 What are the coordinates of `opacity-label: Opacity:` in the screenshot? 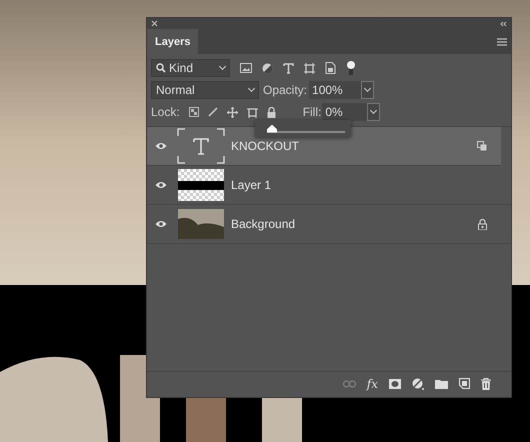 It's located at (285, 90).